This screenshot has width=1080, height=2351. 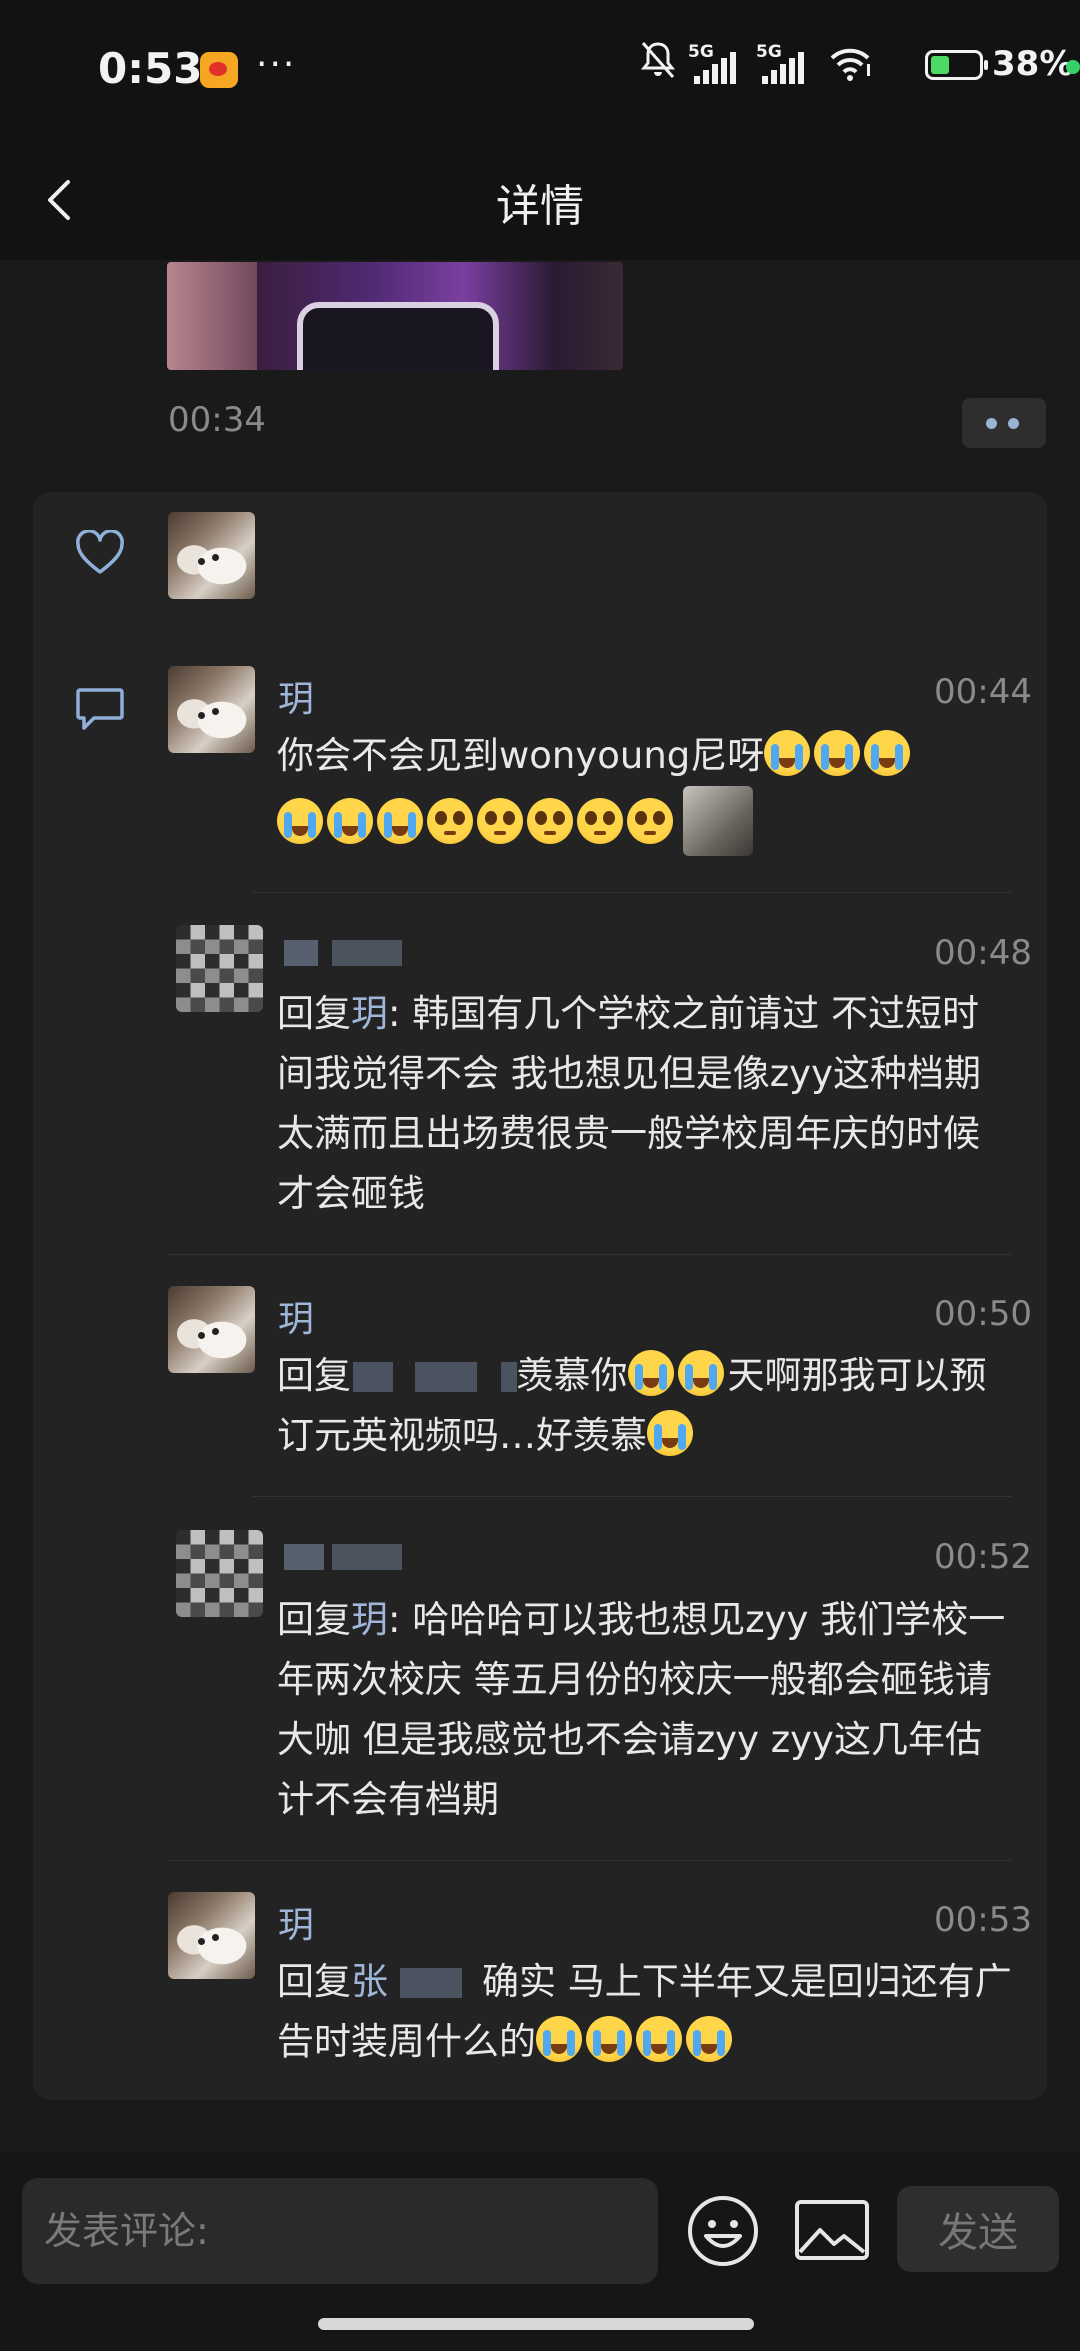 What do you see at coordinates (718, 821) in the screenshot?
I see `sticker-image` at bounding box center [718, 821].